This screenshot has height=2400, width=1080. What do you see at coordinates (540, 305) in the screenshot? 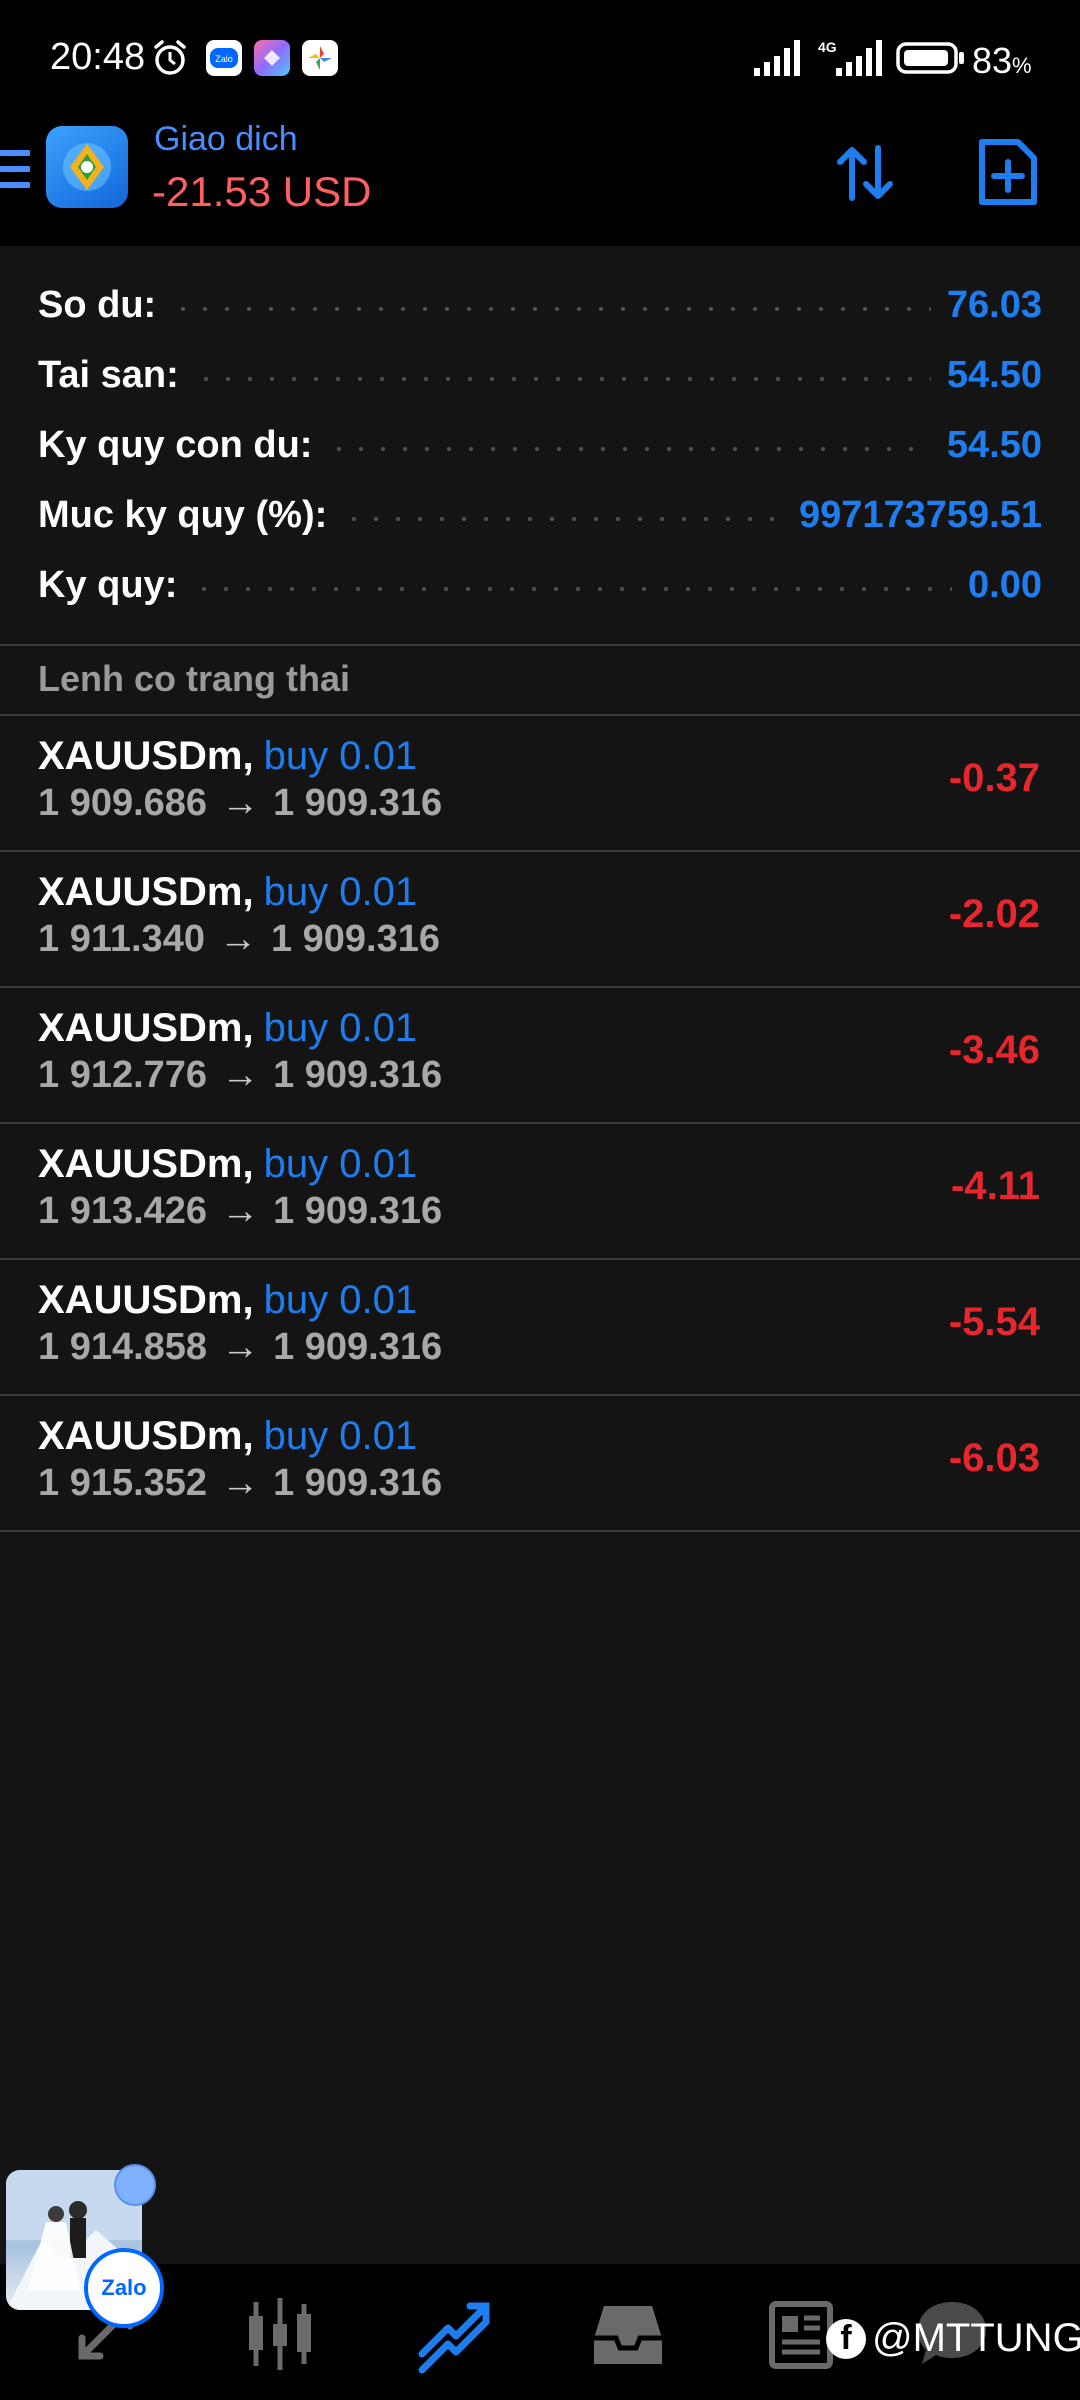
I see `summary-row-balance: So du: 76.03` at bounding box center [540, 305].